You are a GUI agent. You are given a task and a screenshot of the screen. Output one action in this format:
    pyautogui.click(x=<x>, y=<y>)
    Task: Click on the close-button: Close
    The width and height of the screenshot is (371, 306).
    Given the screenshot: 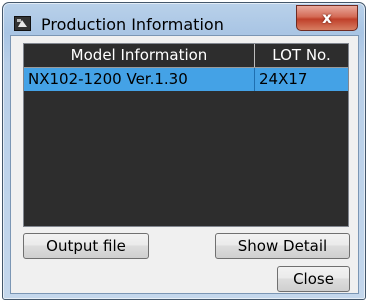 What is the action you would take?
    pyautogui.click(x=313, y=279)
    